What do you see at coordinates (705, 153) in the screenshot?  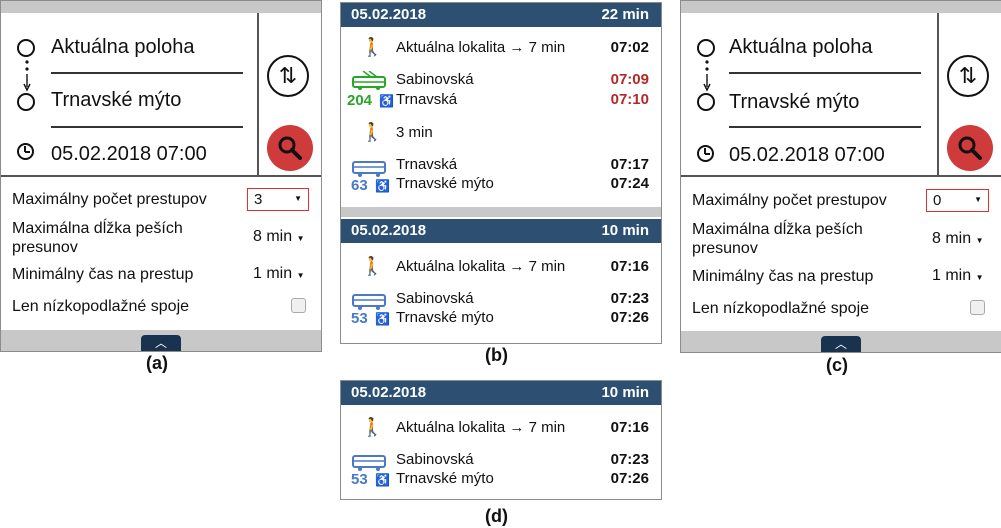 I see `clock-icon` at bounding box center [705, 153].